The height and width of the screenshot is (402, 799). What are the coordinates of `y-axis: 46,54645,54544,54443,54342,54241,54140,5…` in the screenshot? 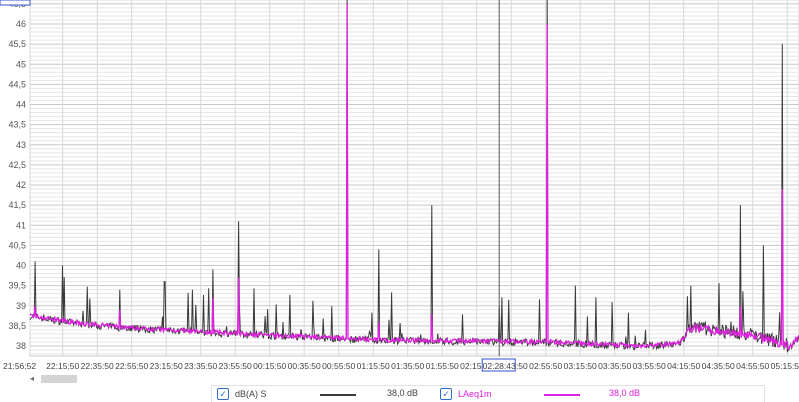 It's located at (17, 175).